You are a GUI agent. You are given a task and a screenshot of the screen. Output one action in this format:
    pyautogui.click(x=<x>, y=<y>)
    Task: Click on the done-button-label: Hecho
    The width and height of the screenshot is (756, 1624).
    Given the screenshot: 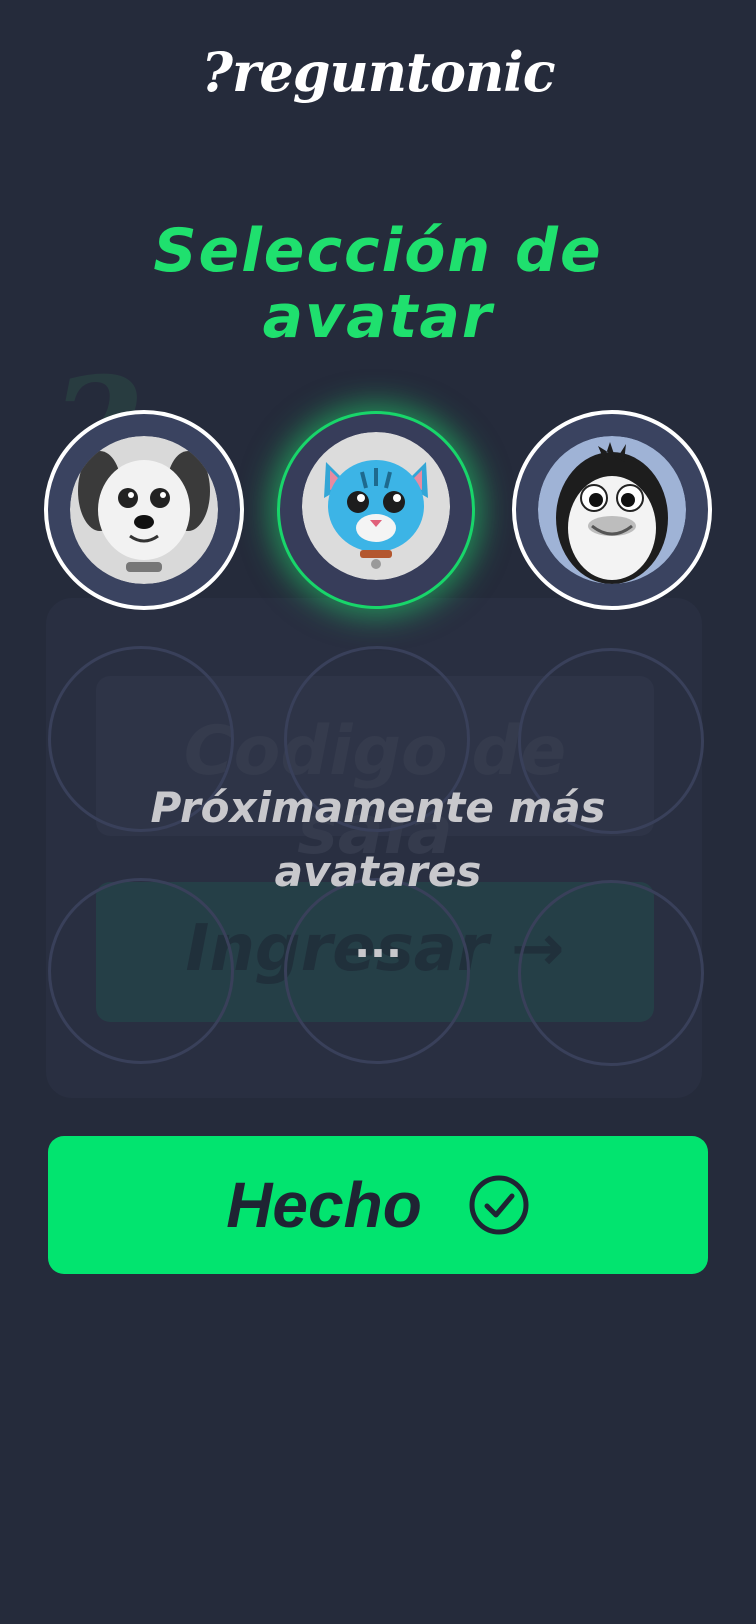 What is the action you would take?
    pyautogui.click(x=324, y=1205)
    